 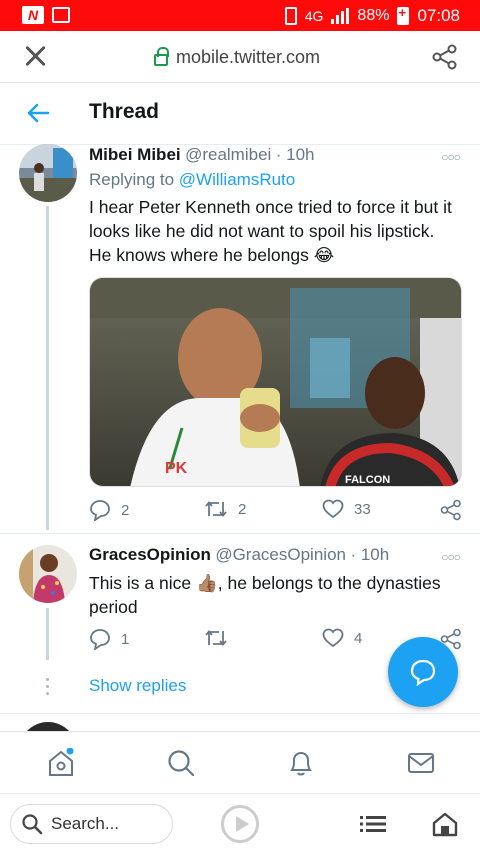 What do you see at coordinates (61, 15) in the screenshot?
I see `gallery-notification-icon` at bounding box center [61, 15].